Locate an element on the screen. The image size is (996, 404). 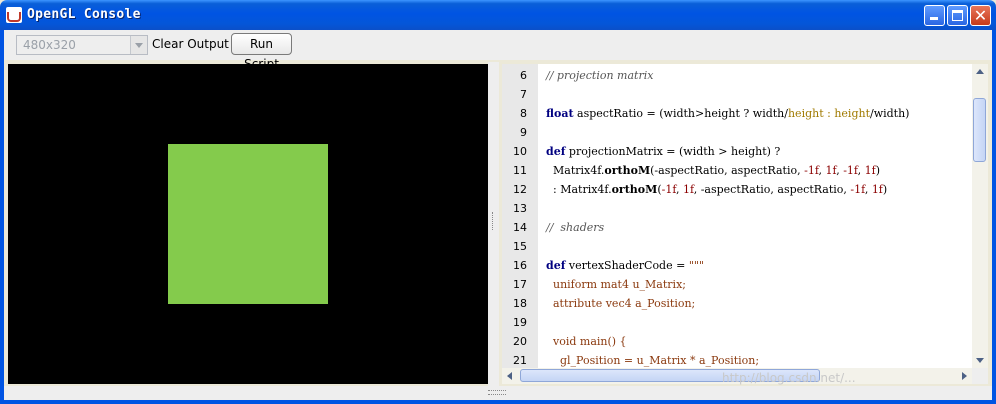
line-number: 19 is located at coordinates (520, 322).